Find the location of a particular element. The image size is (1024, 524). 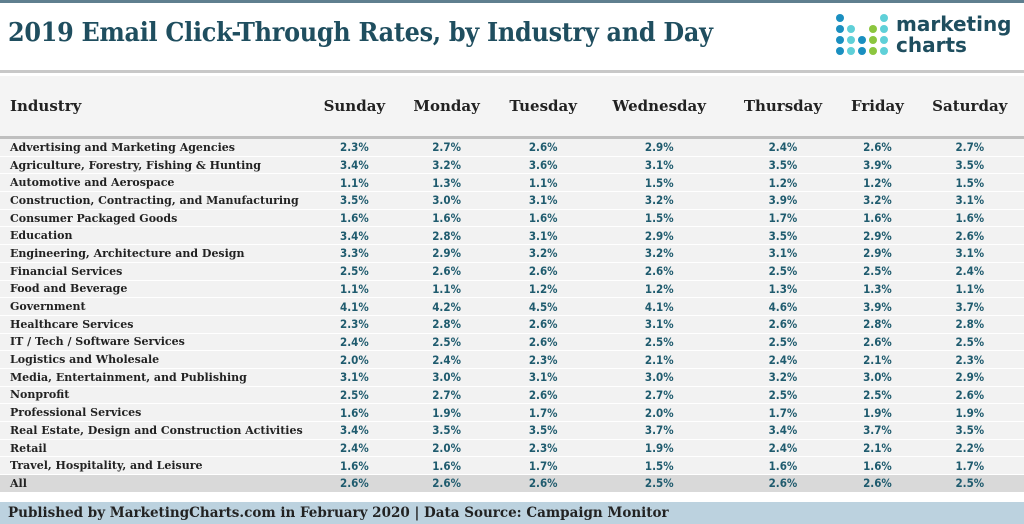

industry-label: Financial Services is located at coordinates (155, 271).